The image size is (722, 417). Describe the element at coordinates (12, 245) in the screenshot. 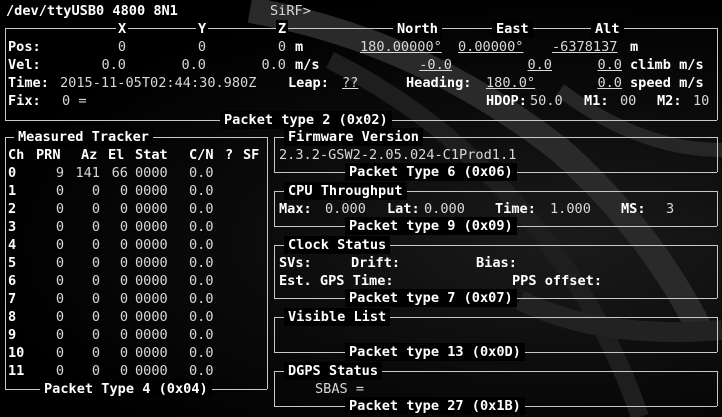

I see `tracker-cell-ch: 4` at that location.